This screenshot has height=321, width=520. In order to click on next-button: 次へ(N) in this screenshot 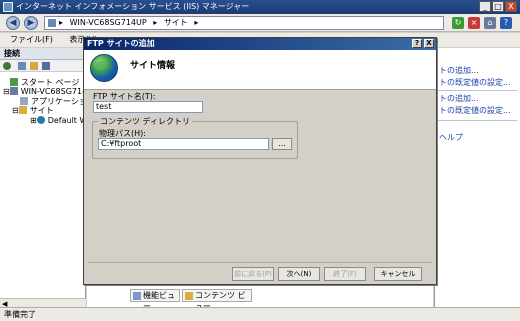, I will do `click(299, 274)`.